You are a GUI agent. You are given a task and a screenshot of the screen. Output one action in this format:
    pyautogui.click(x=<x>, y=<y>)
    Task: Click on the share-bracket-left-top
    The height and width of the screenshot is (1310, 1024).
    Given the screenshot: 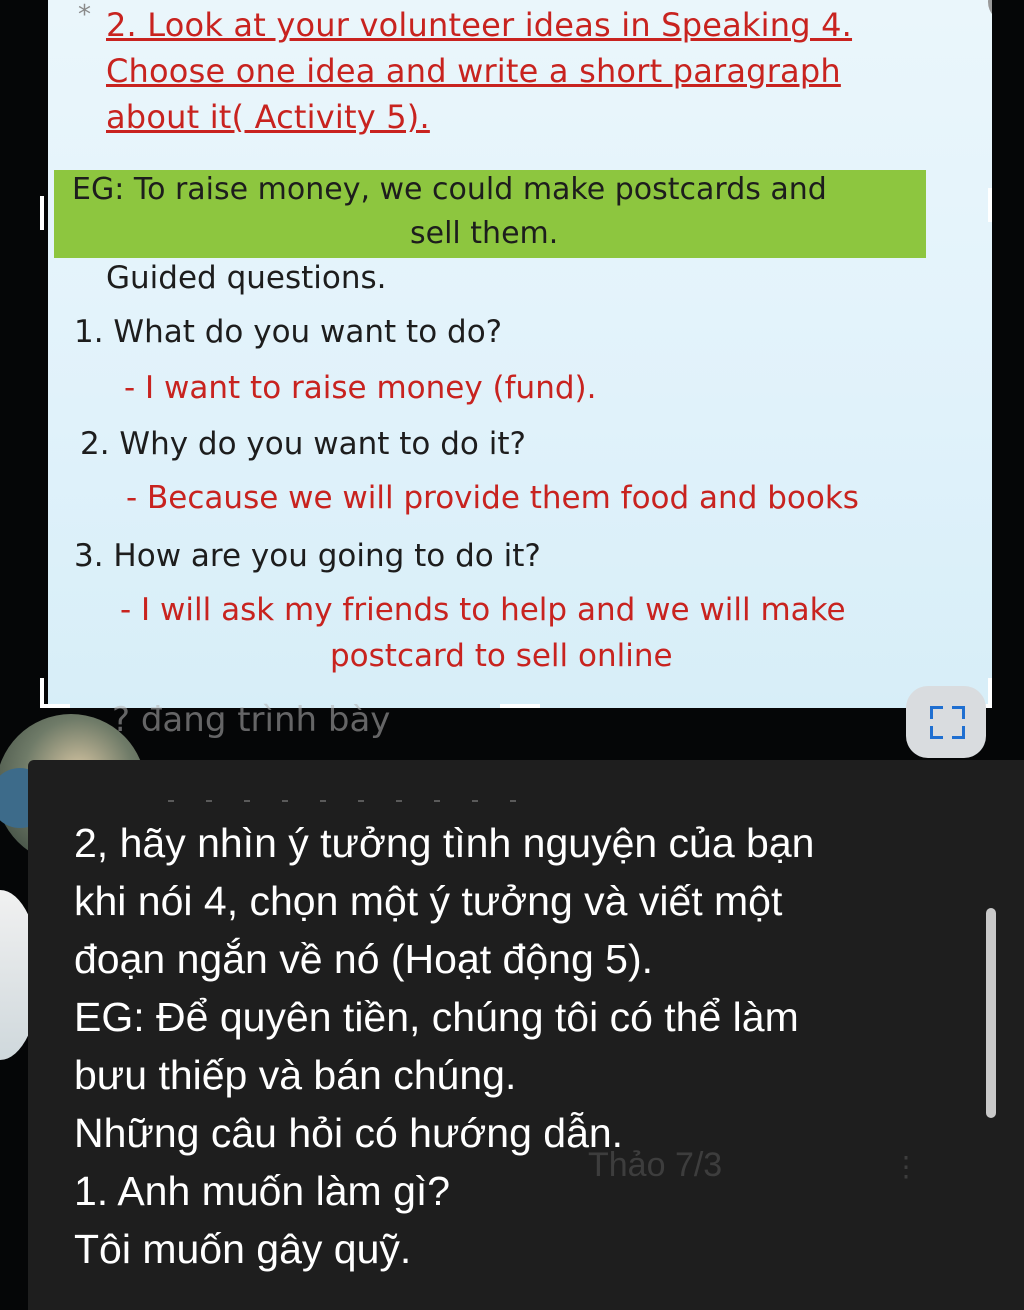 What is the action you would take?
    pyautogui.click(x=42, y=213)
    